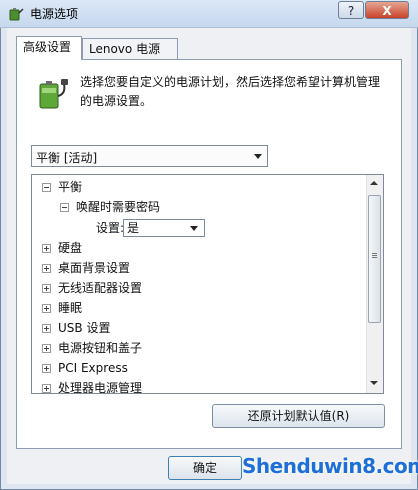  Describe the element at coordinates (149, 156) in the screenshot. I see `power-plan-dropdown: 平衡 [活动]` at that location.